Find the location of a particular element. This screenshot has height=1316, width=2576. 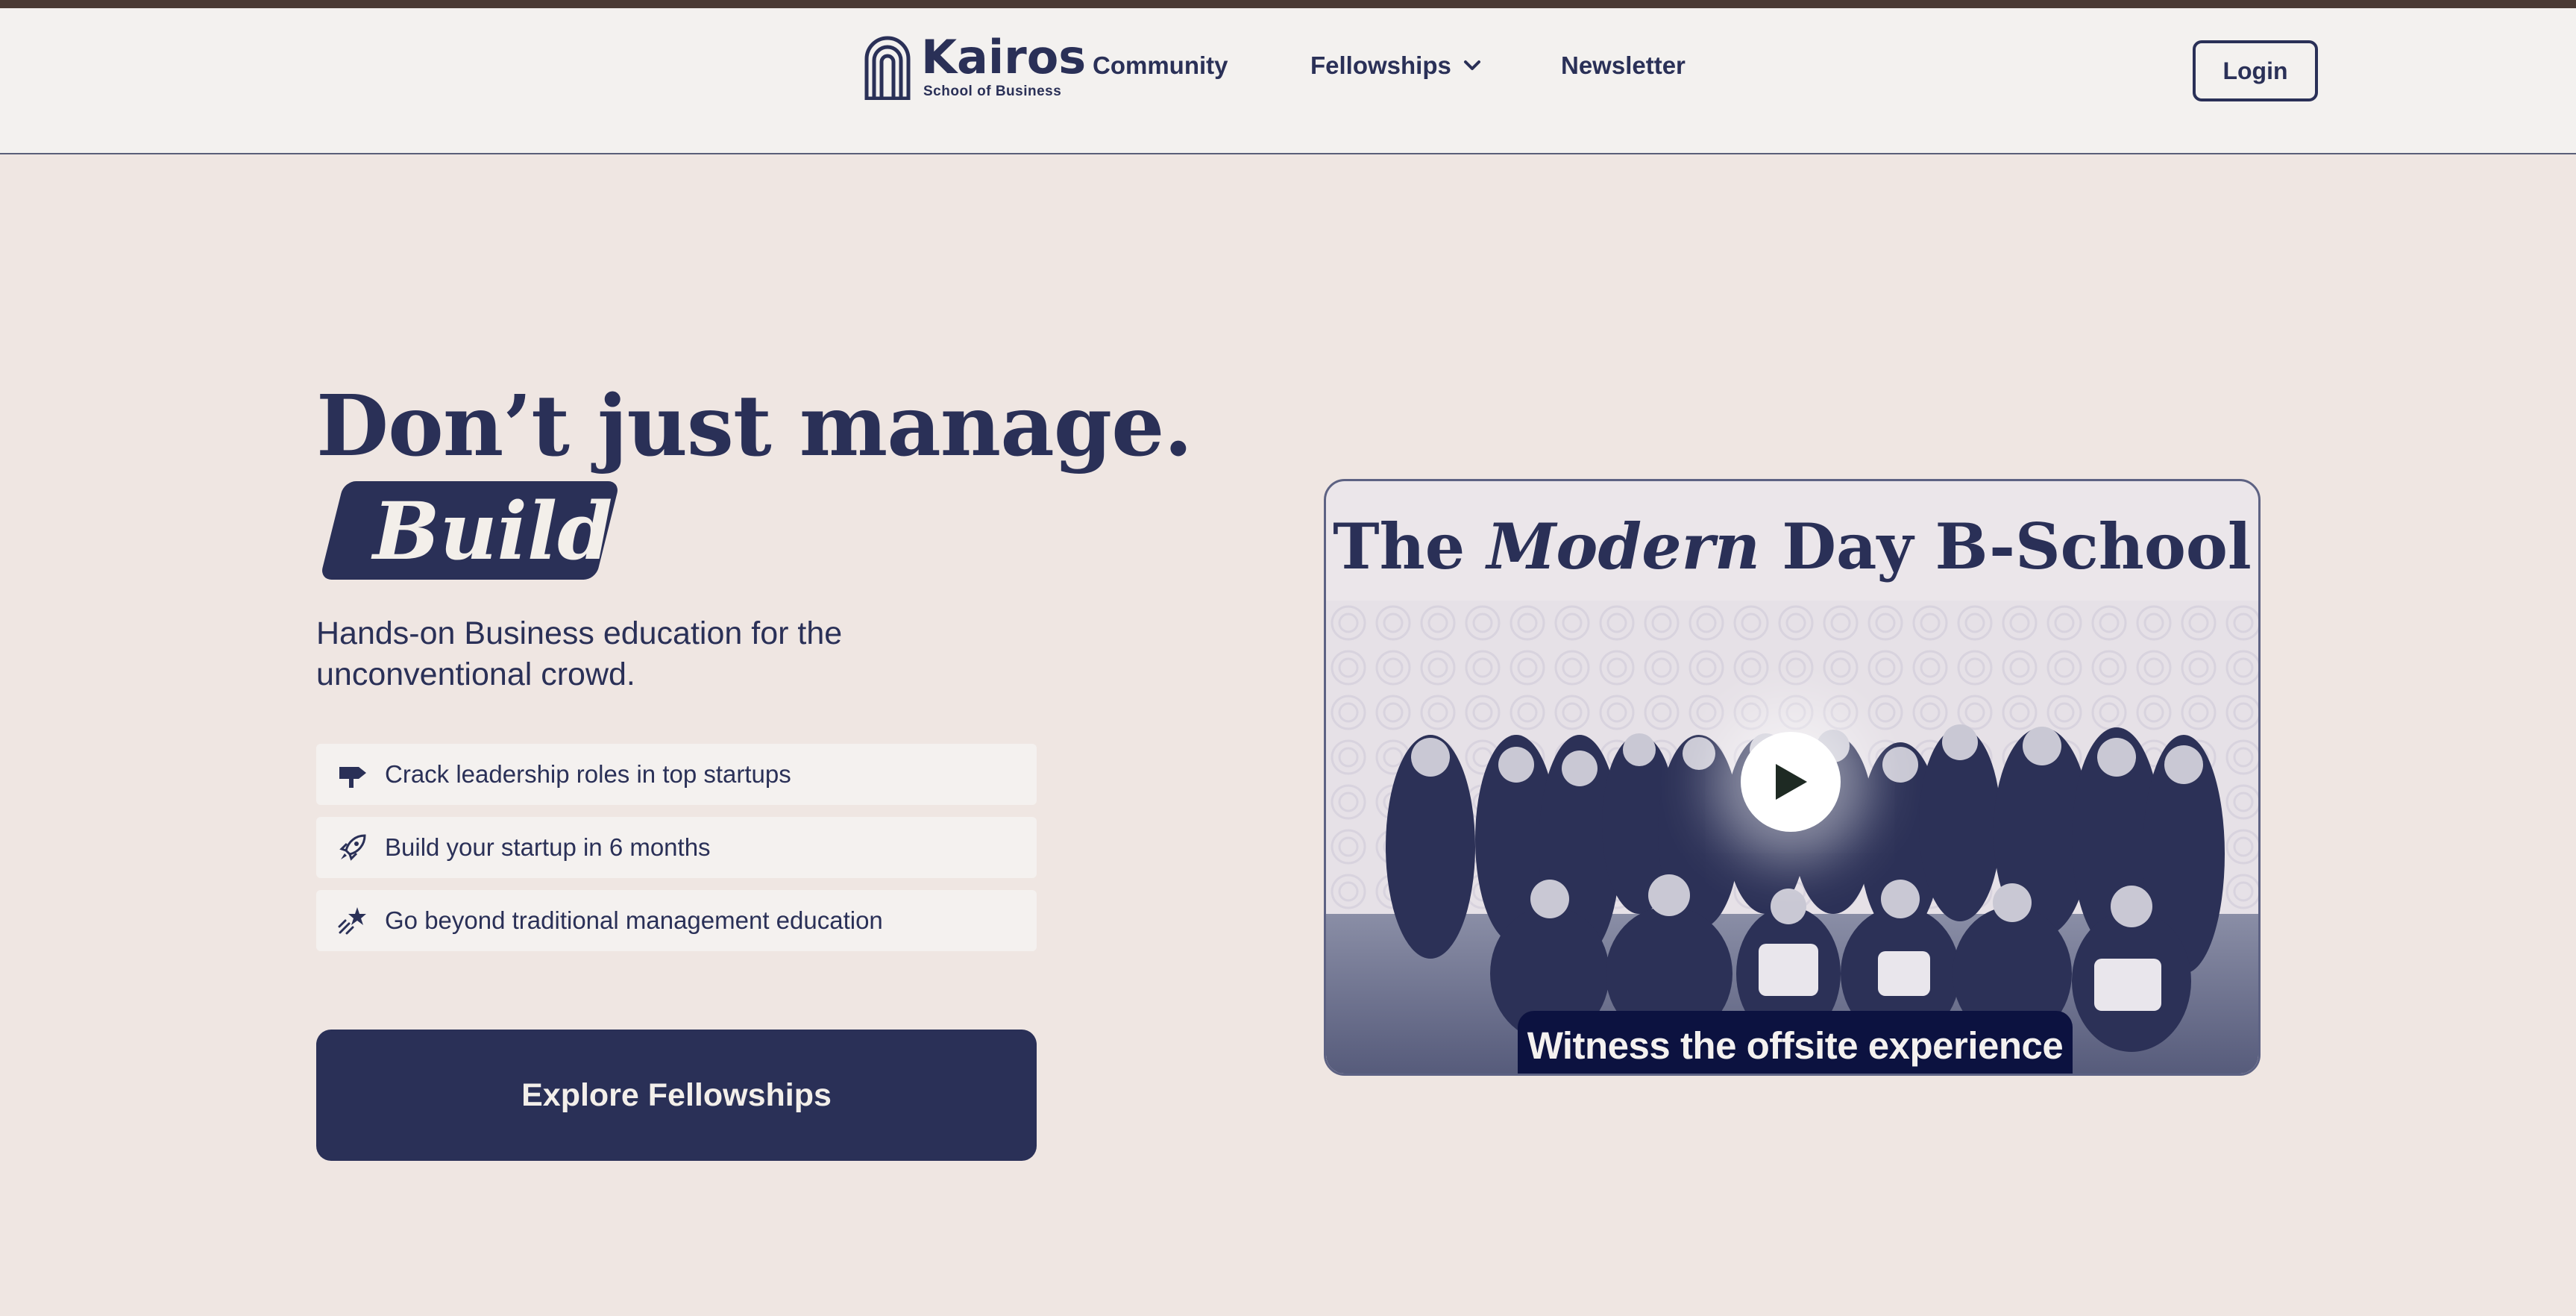

nav-link-label: Community is located at coordinates (1161, 65).